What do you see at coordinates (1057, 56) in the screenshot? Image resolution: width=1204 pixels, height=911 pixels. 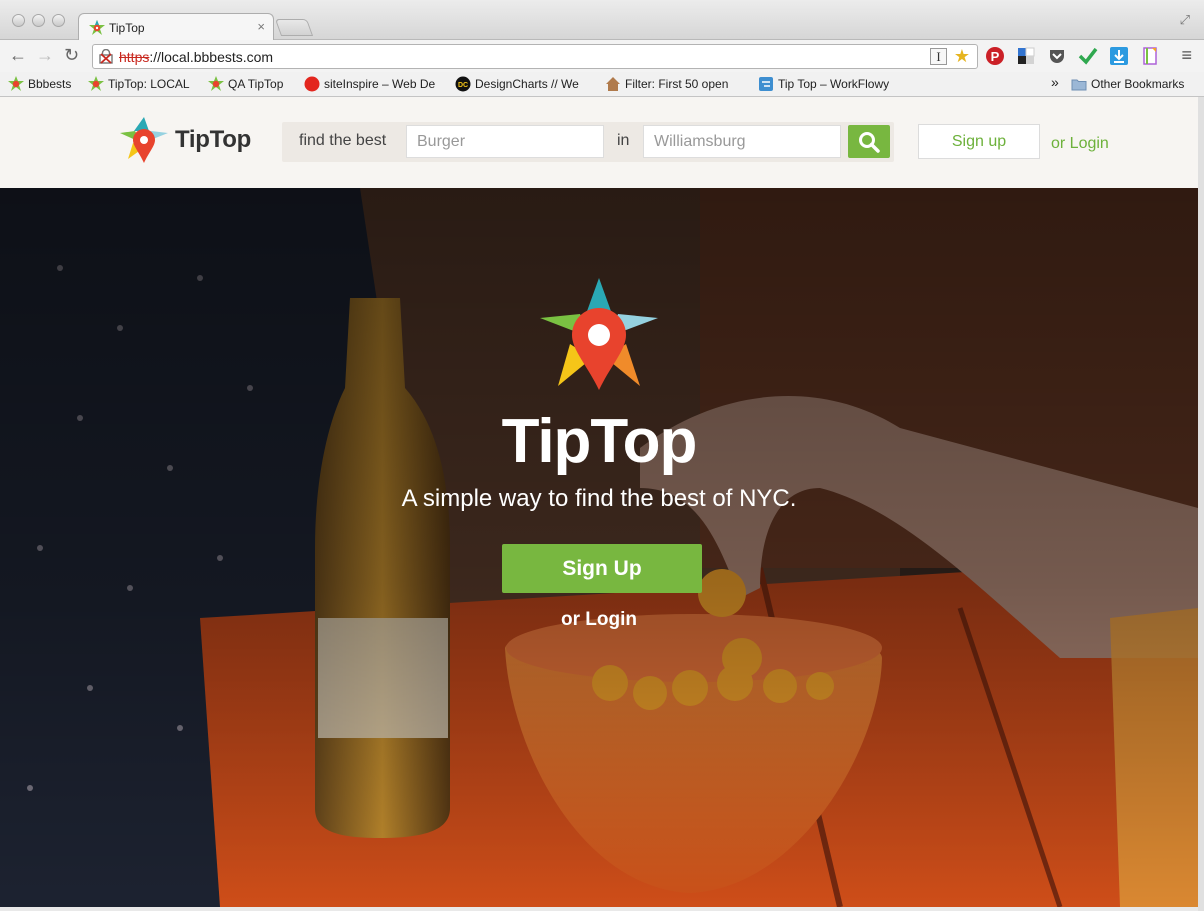 I see `pocket-icon` at bounding box center [1057, 56].